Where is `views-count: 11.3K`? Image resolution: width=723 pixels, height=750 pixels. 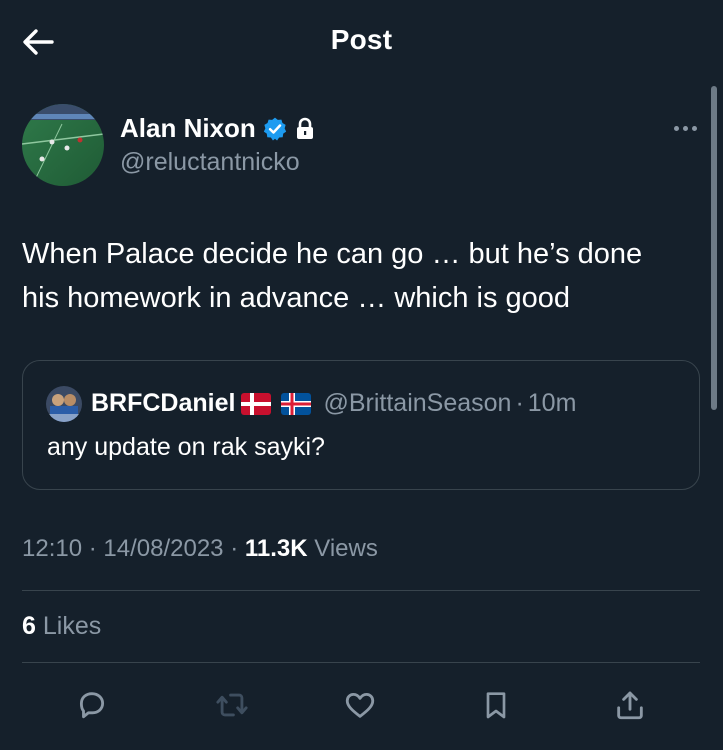
views-count: 11.3K is located at coordinates (276, 548).